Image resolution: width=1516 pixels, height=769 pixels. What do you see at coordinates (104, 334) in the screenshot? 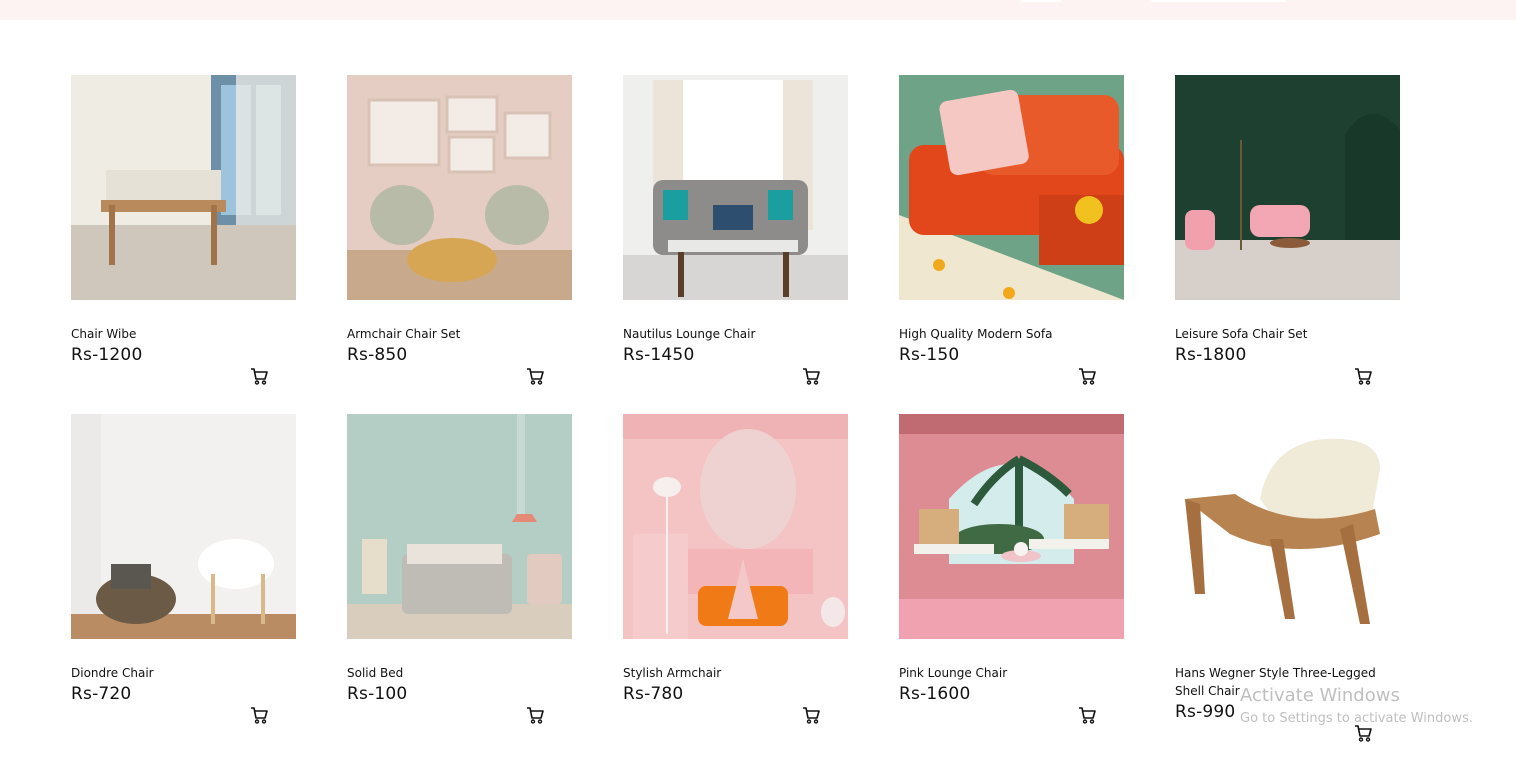
I see `product-name: Chair Wibe` at bounding box center [104, 334].